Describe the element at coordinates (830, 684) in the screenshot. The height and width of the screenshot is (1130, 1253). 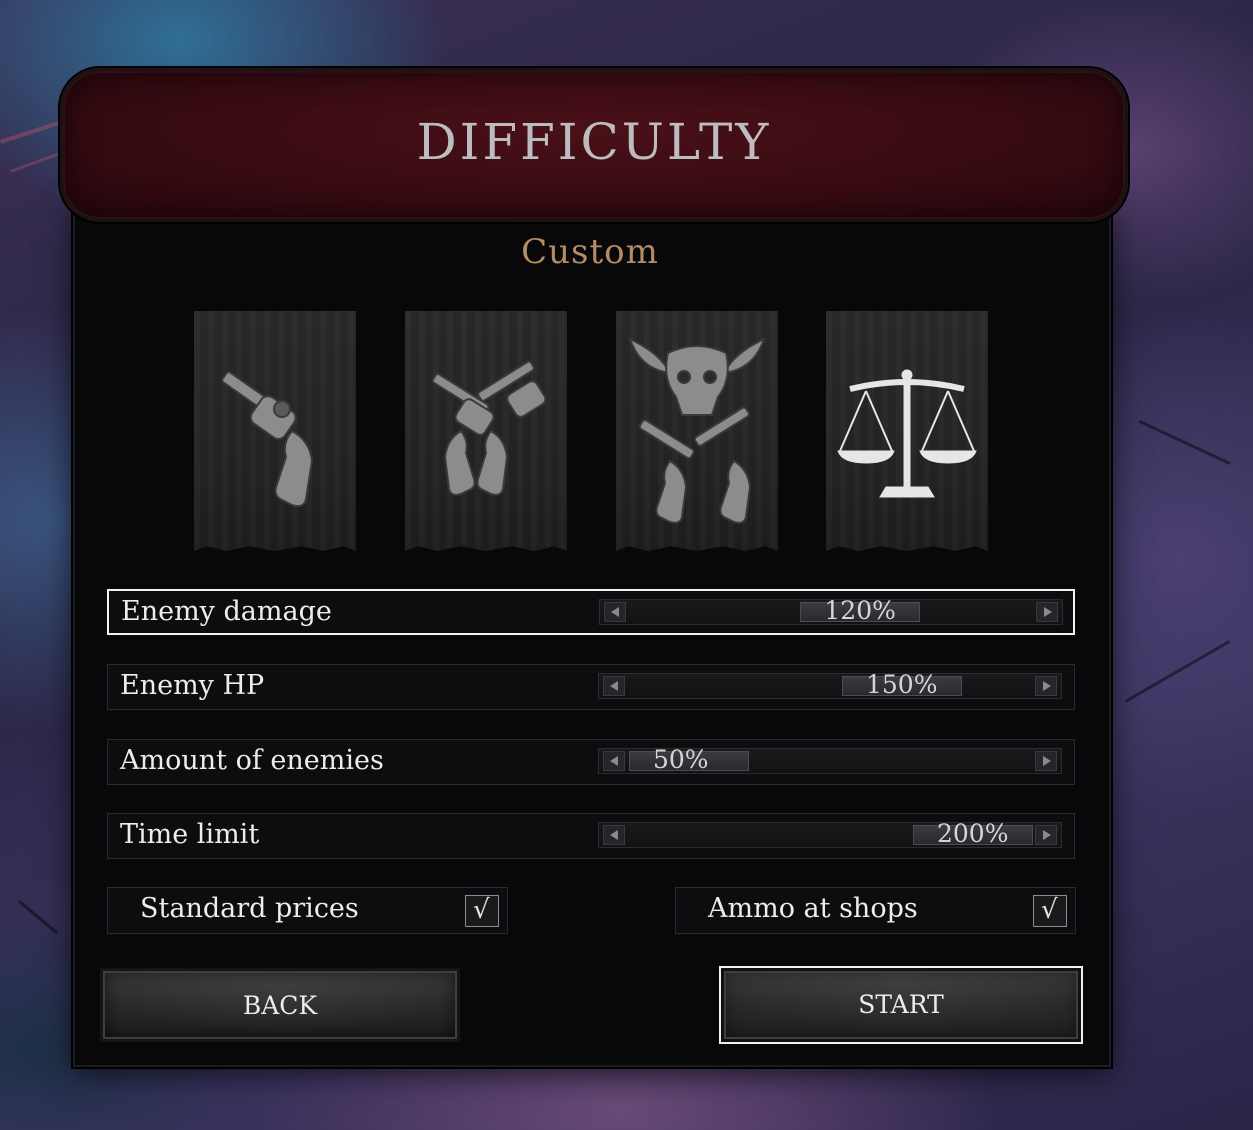
I see `enemy-hp-slider: 150%` at that location.